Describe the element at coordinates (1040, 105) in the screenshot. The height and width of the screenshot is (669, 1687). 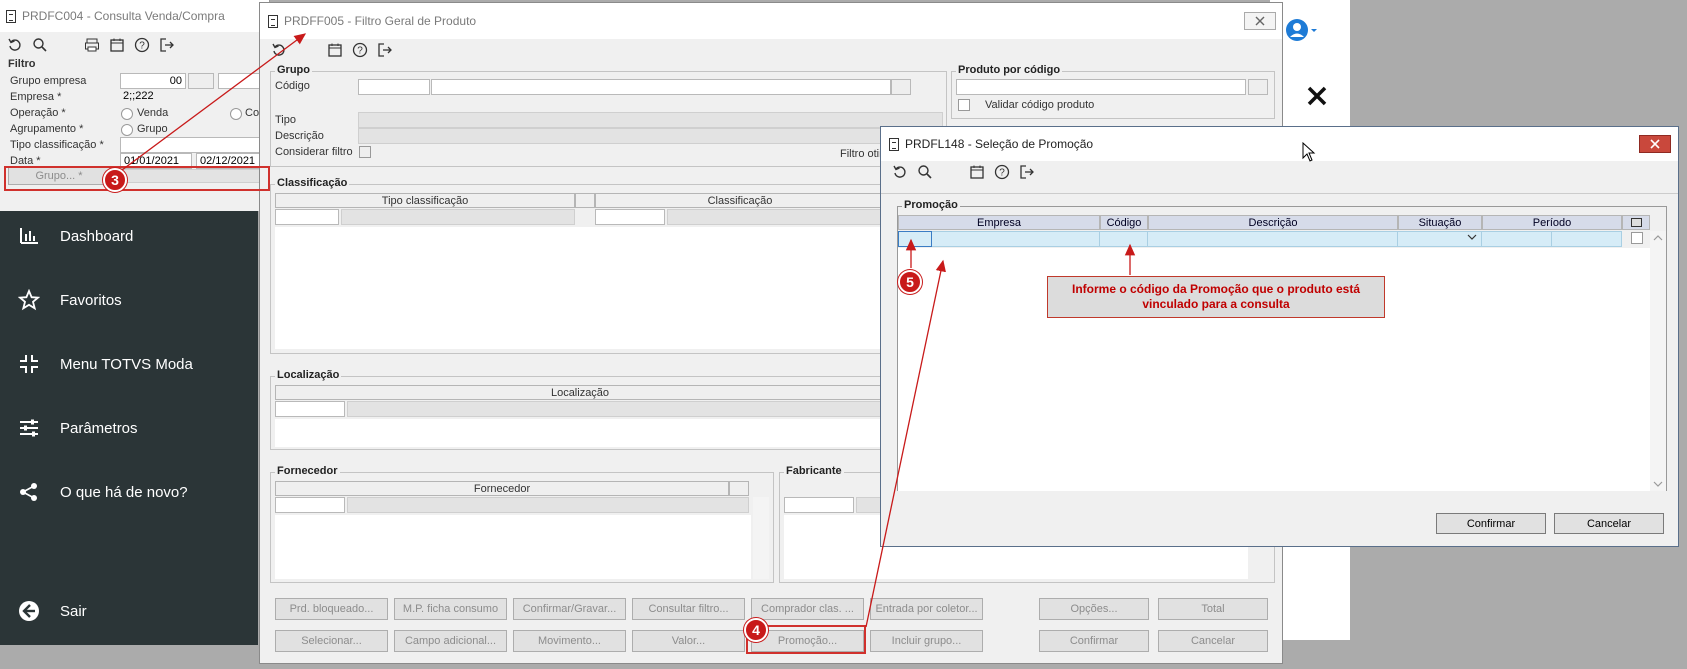
I see `validar-codigo-label: Validar código produto` at that location.